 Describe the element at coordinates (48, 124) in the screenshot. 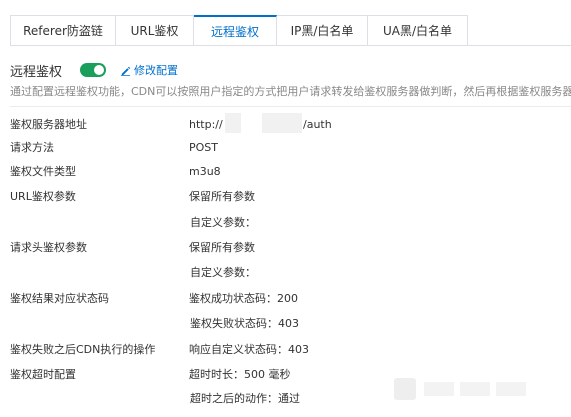

I see `server-address-label: 鉴权服务器地址` at that location.